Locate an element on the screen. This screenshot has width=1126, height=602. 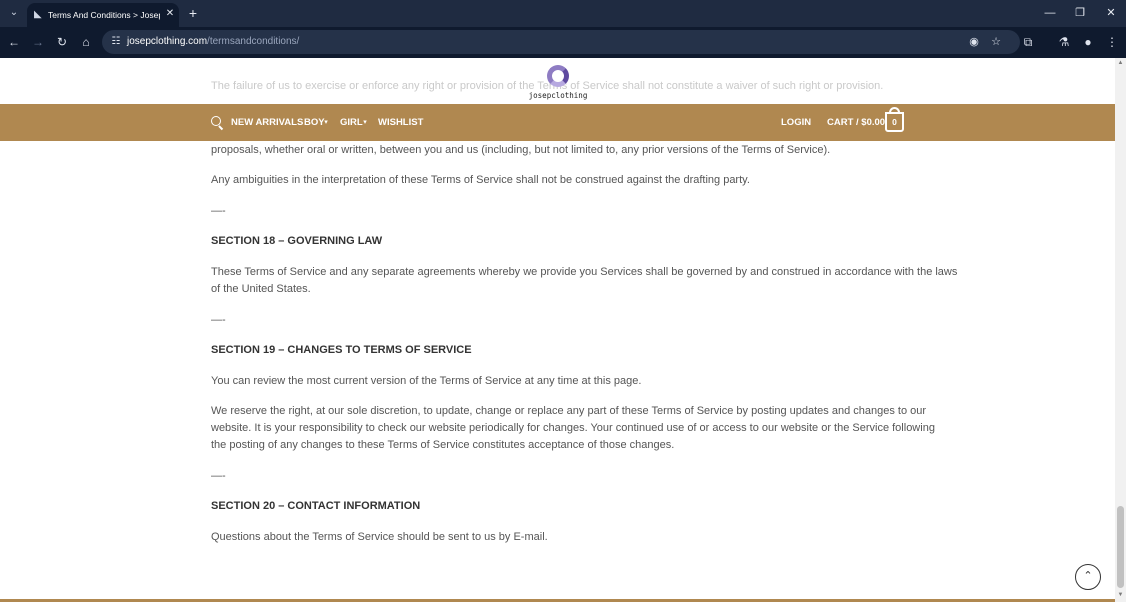
page-scrollbar: ▲ ▼ is located at coordinates (1120, 330).